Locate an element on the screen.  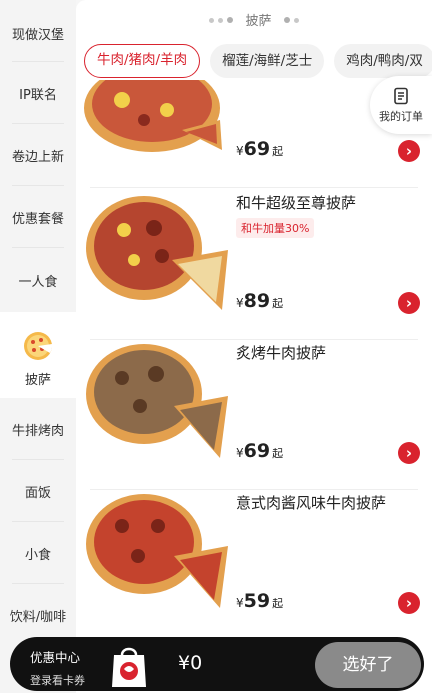
sidebar-item-steak: 牛排烤肉 is located at coordinates (38, 429).